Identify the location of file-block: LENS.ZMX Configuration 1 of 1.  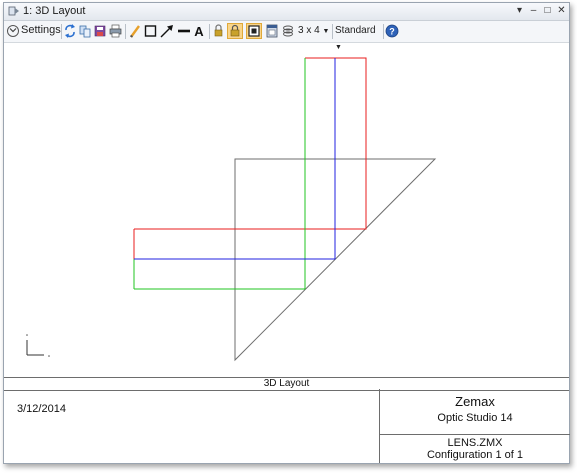
(475, 449).